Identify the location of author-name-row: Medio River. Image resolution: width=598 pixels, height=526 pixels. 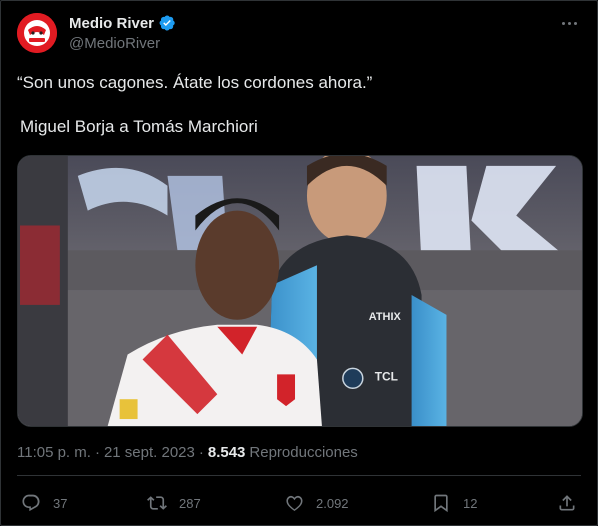
(122, 23).